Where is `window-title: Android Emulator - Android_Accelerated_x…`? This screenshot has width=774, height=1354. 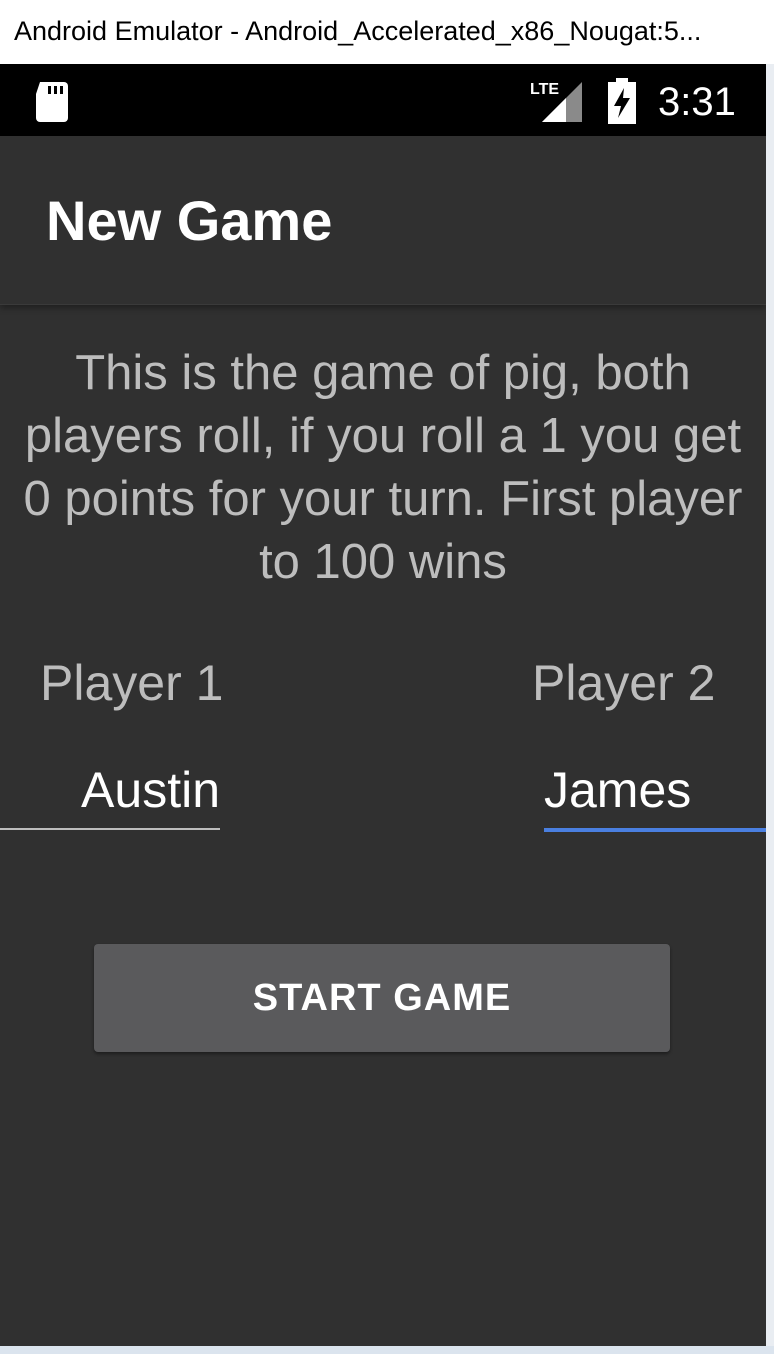 window-title: Android Emulator - Android_Accelerated_x… is located at coordinates (358, 31).